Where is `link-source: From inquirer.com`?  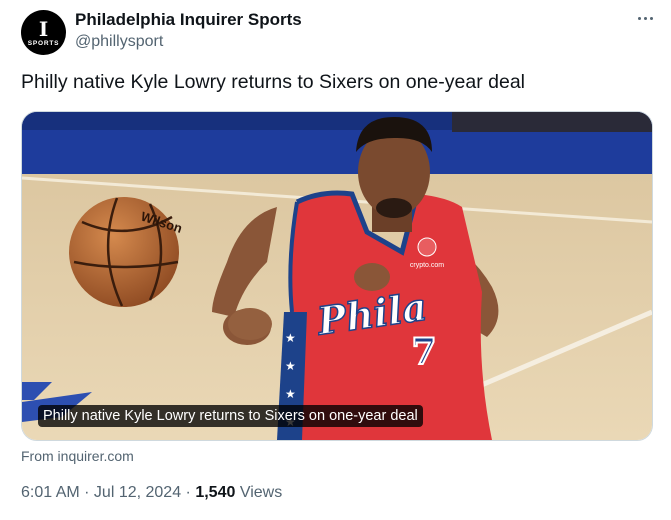
link-source: From inquirer.com is located at coordinates (77, 456).